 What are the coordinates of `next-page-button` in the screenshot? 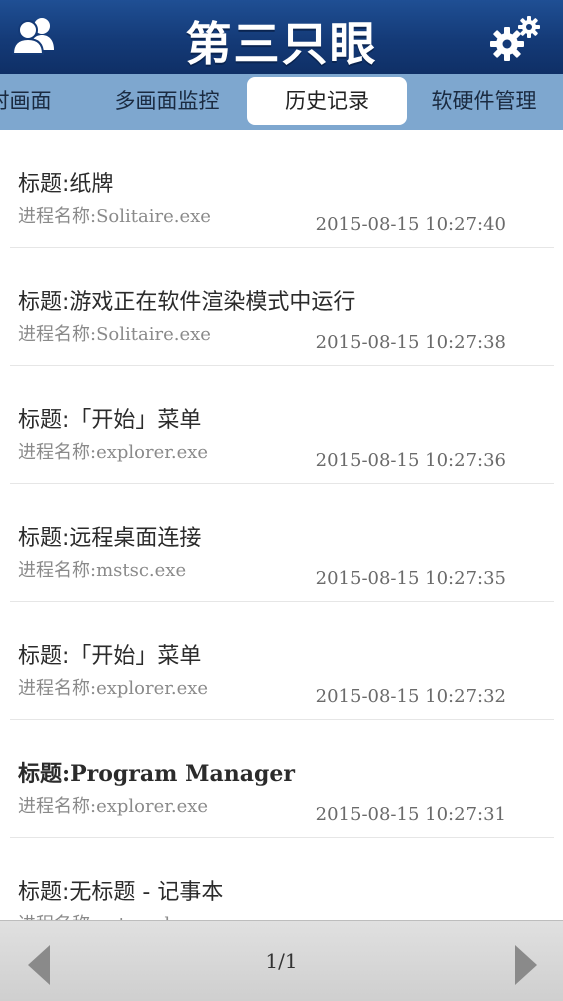 It's located at (525, 965).